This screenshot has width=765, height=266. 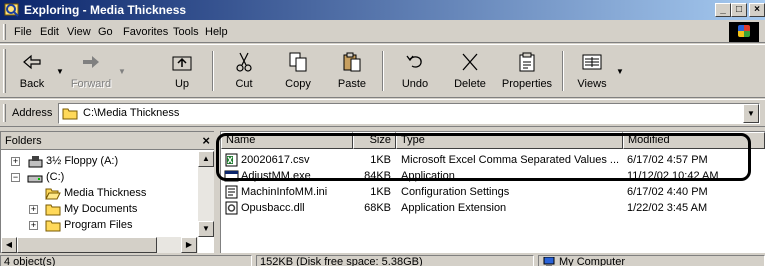 What do you see at coordinates (131, 113) in the screenshot?
I see `address-value: C:\Media Thickness` at bounding box center [131, 113].